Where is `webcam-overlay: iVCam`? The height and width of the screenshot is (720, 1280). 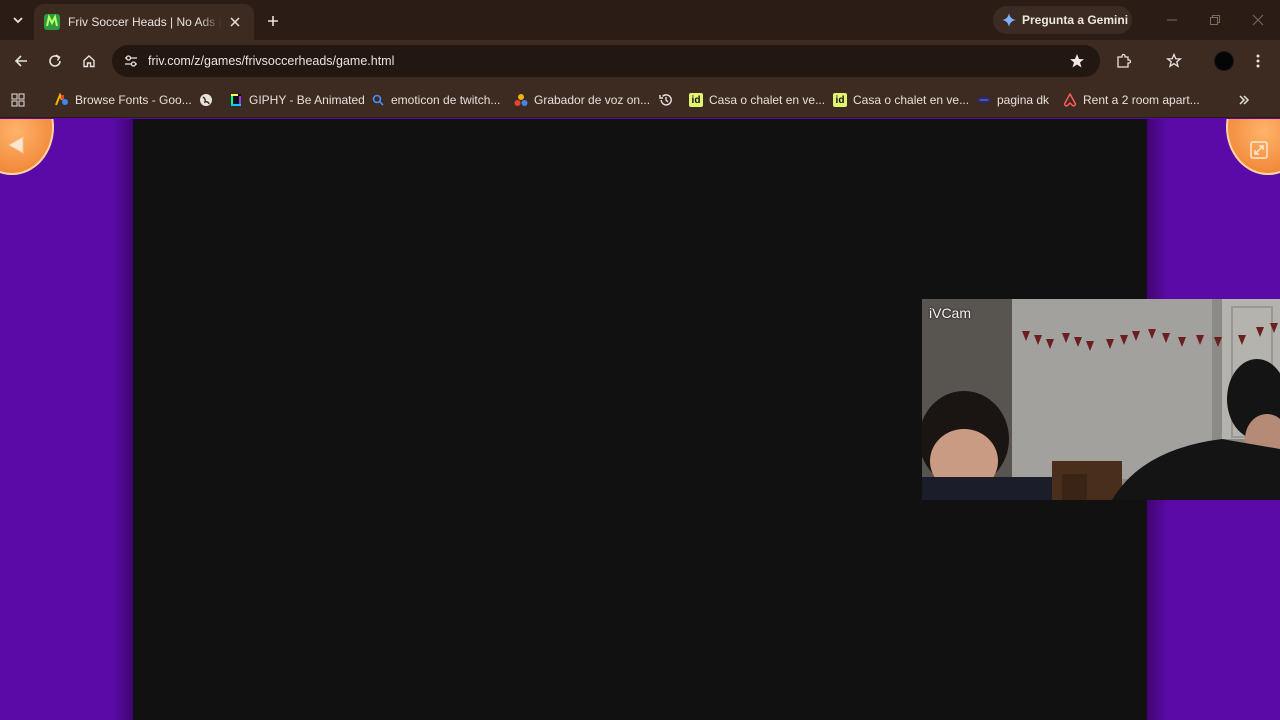 webcam-overlay: iVCam is located at coordinates (1101, 399).